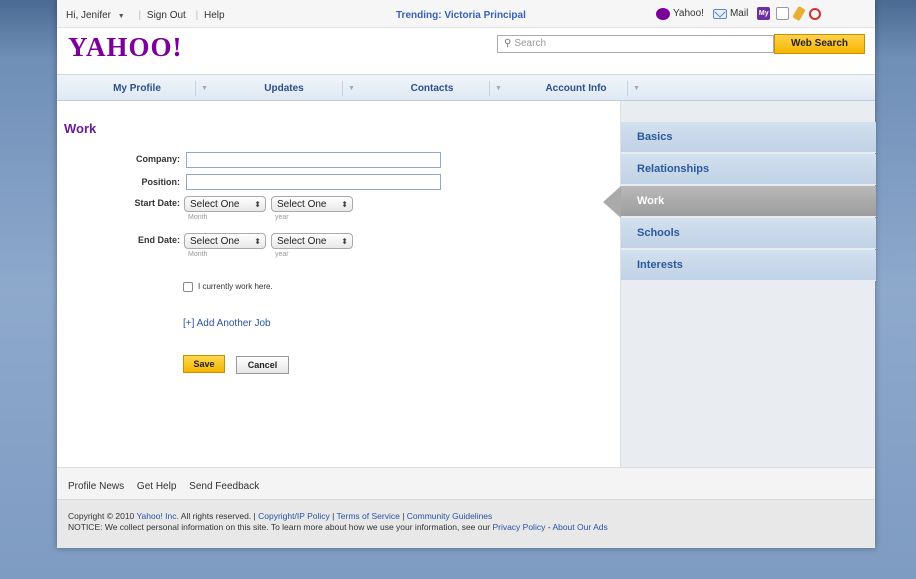  I want to click on company-label: Company:, so click(157, 159).